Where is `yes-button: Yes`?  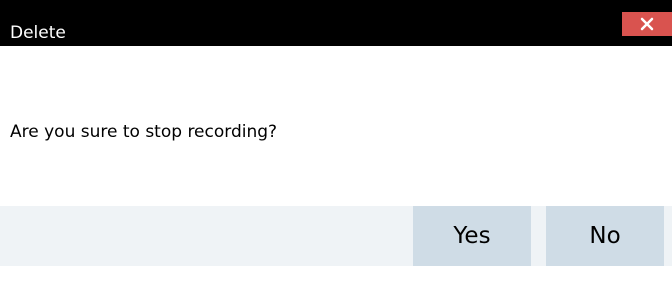 yes-button: Yes is located at coordinates (472, 236).